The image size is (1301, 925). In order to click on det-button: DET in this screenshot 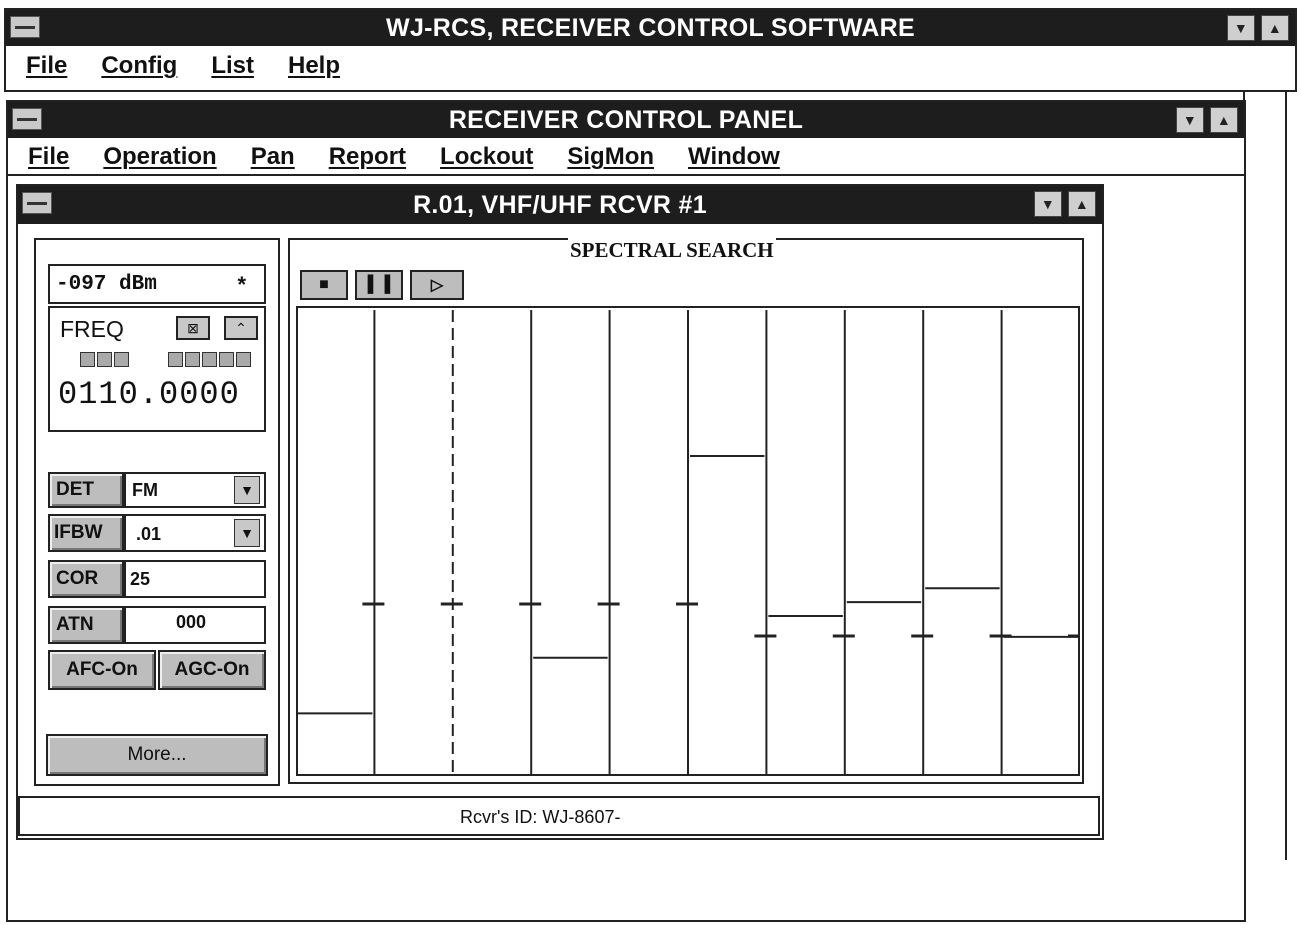, I will do `click(86, 490)`.